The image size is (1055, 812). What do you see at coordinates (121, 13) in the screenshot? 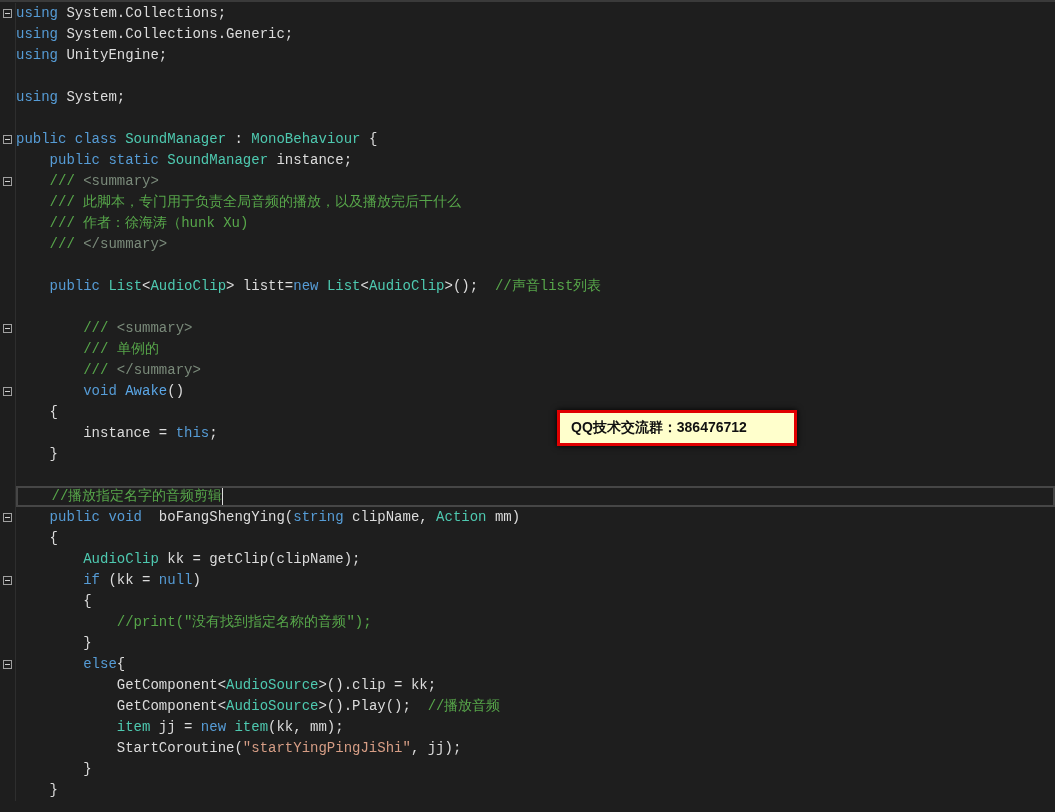
I see `code-line: using System.Collections;` at bounding box center [121, 13].